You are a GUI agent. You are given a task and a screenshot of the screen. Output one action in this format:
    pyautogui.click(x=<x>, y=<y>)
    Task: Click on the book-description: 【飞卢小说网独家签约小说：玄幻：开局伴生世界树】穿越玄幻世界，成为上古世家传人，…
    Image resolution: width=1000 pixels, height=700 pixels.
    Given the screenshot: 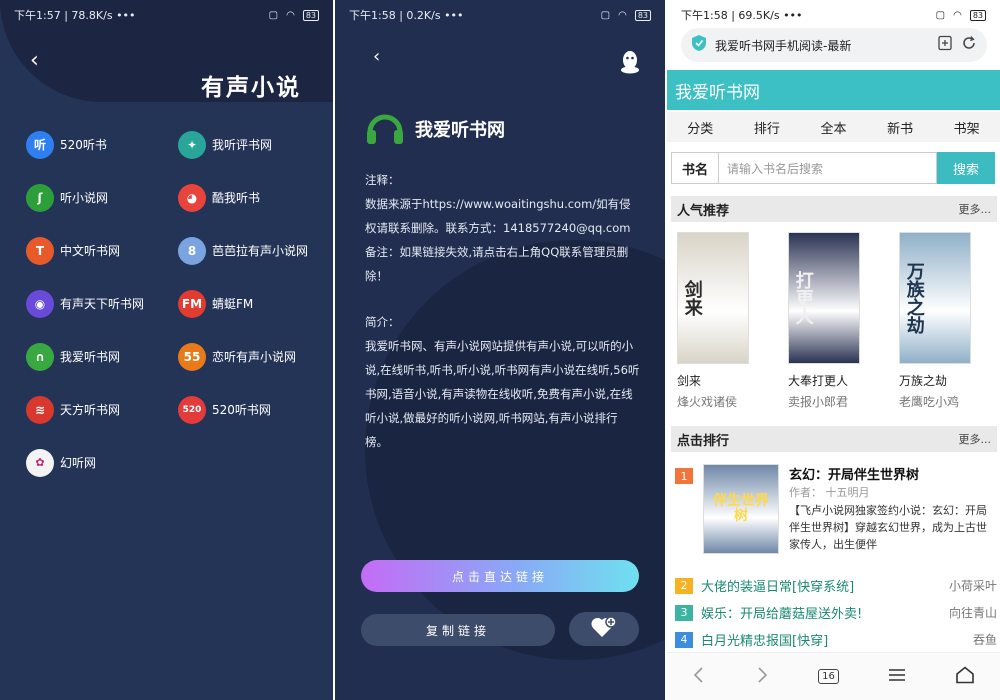 What is the action you would take?
    pyautogui.click(x=888, y=527)
    